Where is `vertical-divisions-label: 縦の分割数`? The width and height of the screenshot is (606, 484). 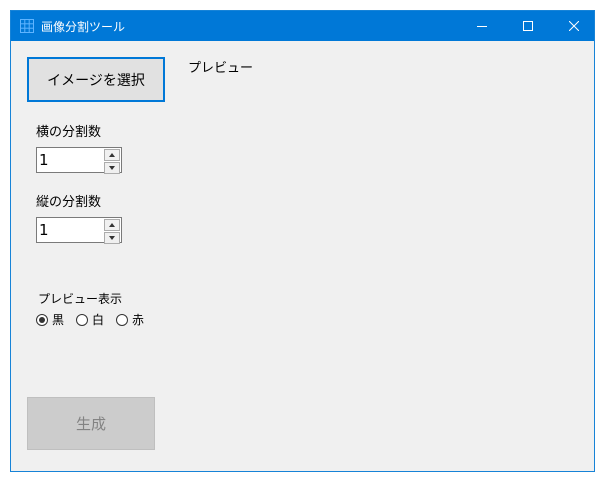
vertical-divisions-label: 縦の分割数 is located at coordinates (69, 202).